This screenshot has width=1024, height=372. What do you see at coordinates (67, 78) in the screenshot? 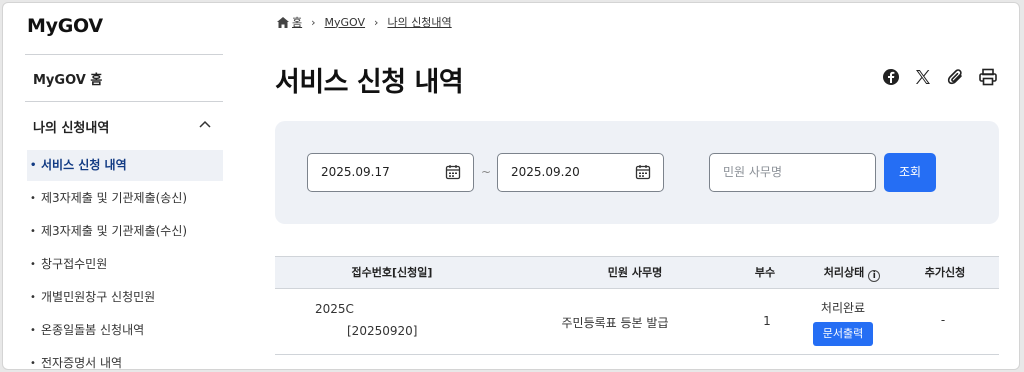
I see `sidebar-item-home: MyGOV 홈` at bounding box center [67, 78].